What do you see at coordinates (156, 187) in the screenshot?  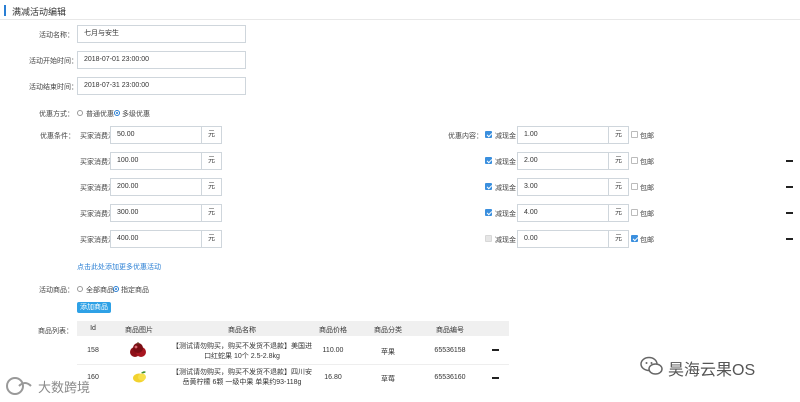 I see `tier-threshold-input: 200.00` at bounding box center [156, 187].